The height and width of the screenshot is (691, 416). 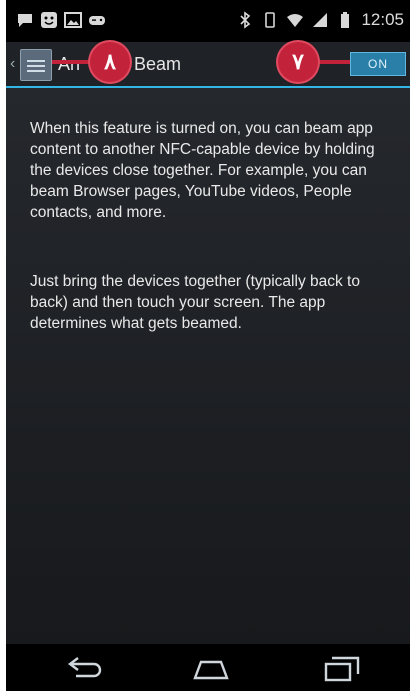 I want to click on battery-icon, so click(x=345, y=20).